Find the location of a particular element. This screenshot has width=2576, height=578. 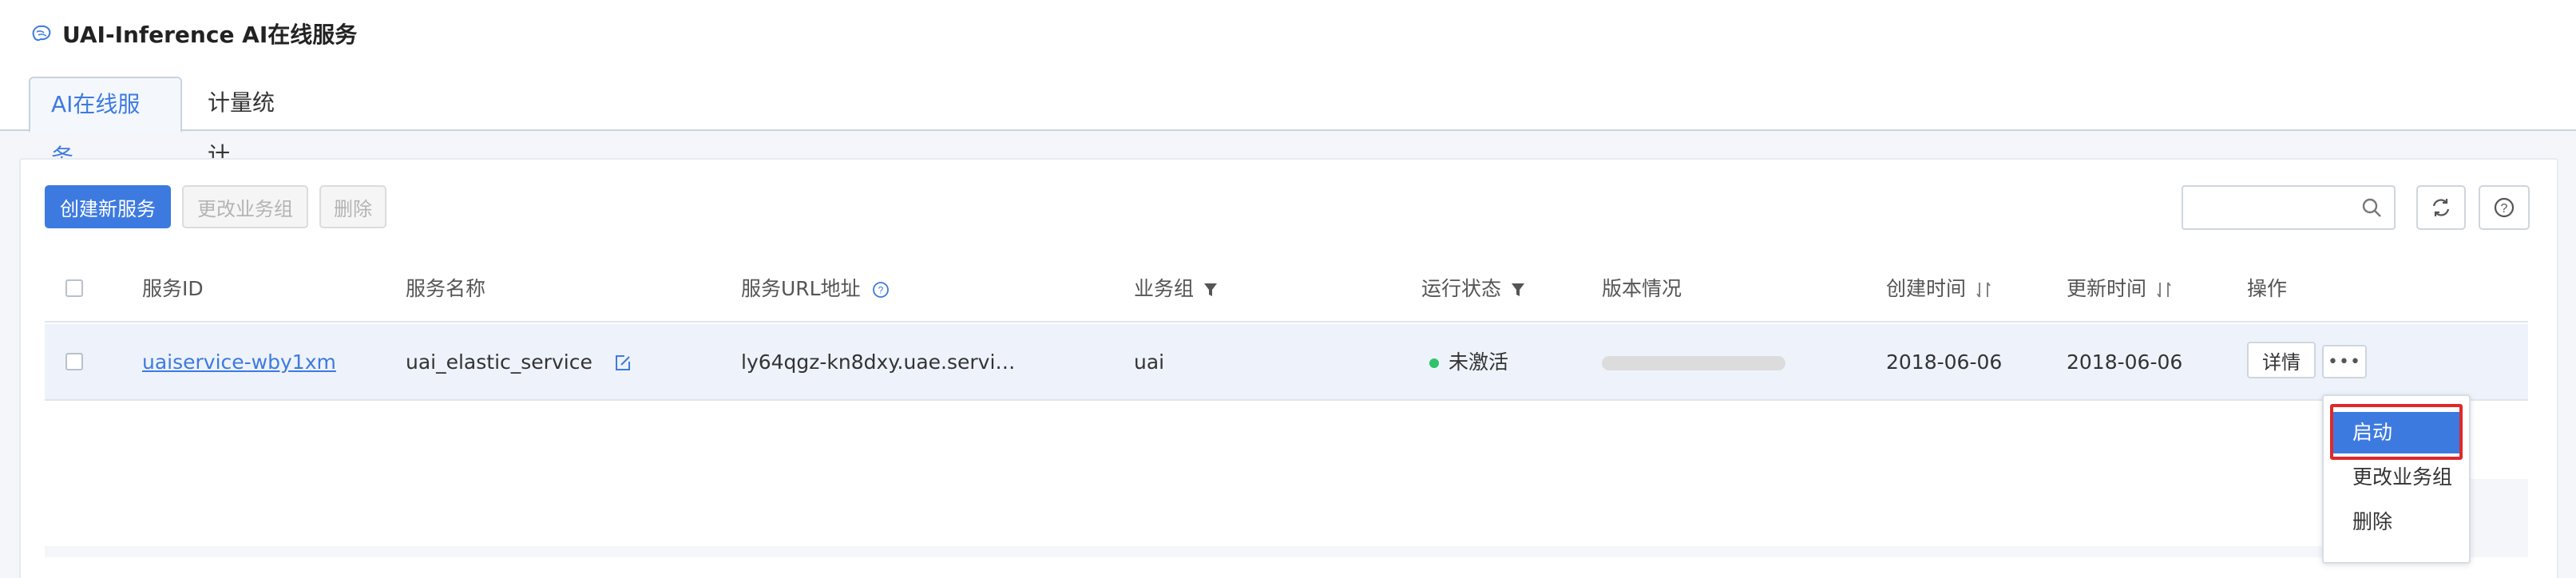

detail-button: 详情 is located at coordinates (2281, 360).